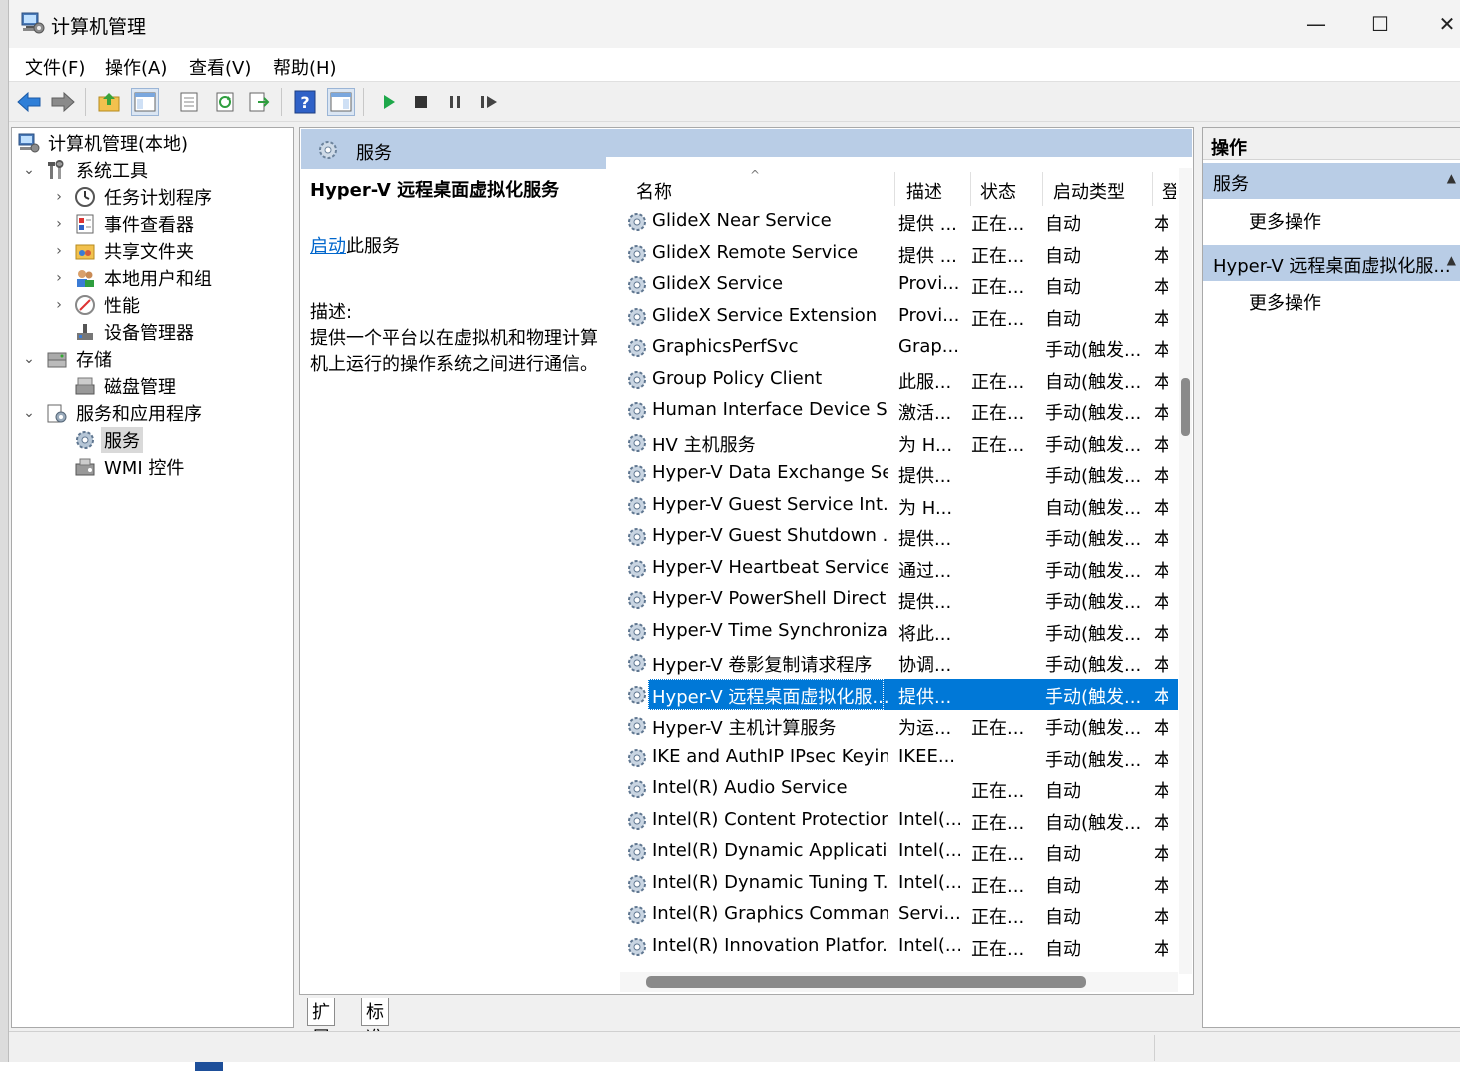  Describe the element at coordinates (998, 191) in the screenshot. I see `column-header-status: 状态` at that location.